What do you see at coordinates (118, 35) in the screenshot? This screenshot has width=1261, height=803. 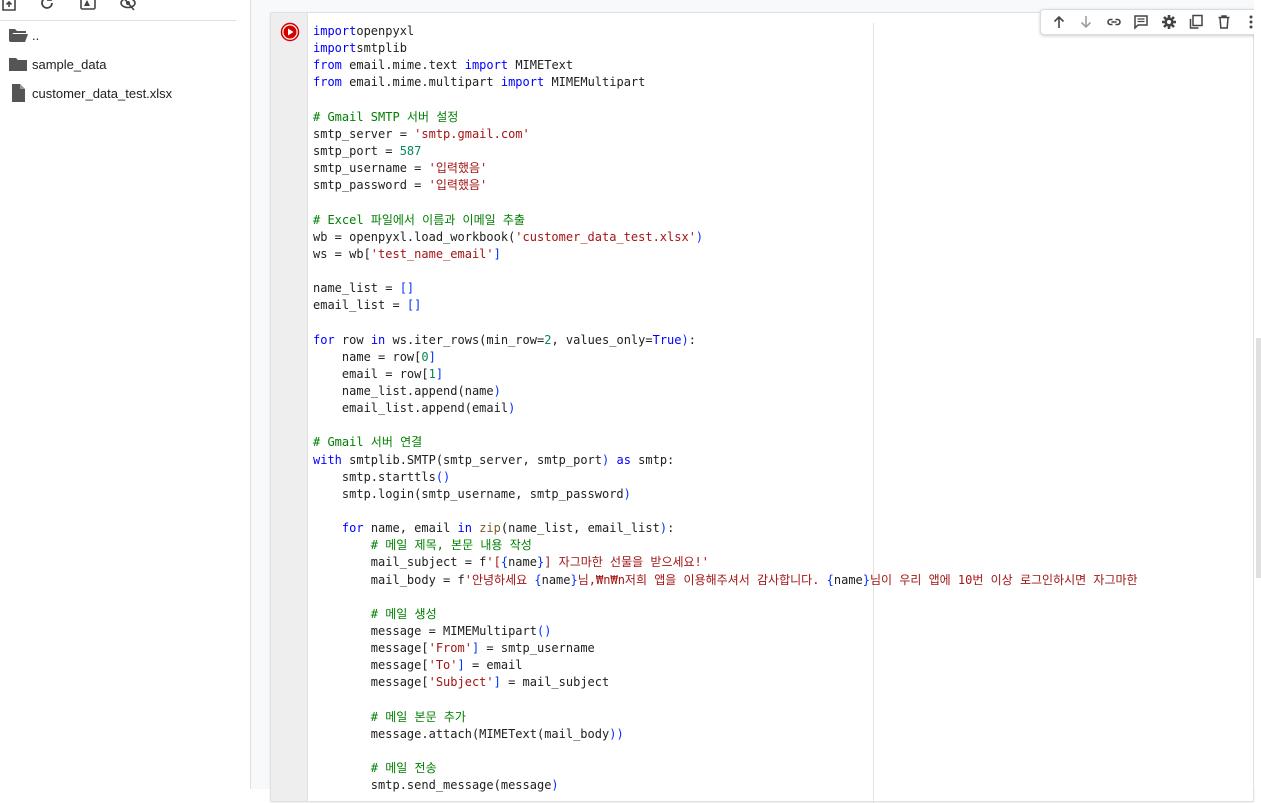 I see `file-item-parent: ..` at bounding box center [118, 35].